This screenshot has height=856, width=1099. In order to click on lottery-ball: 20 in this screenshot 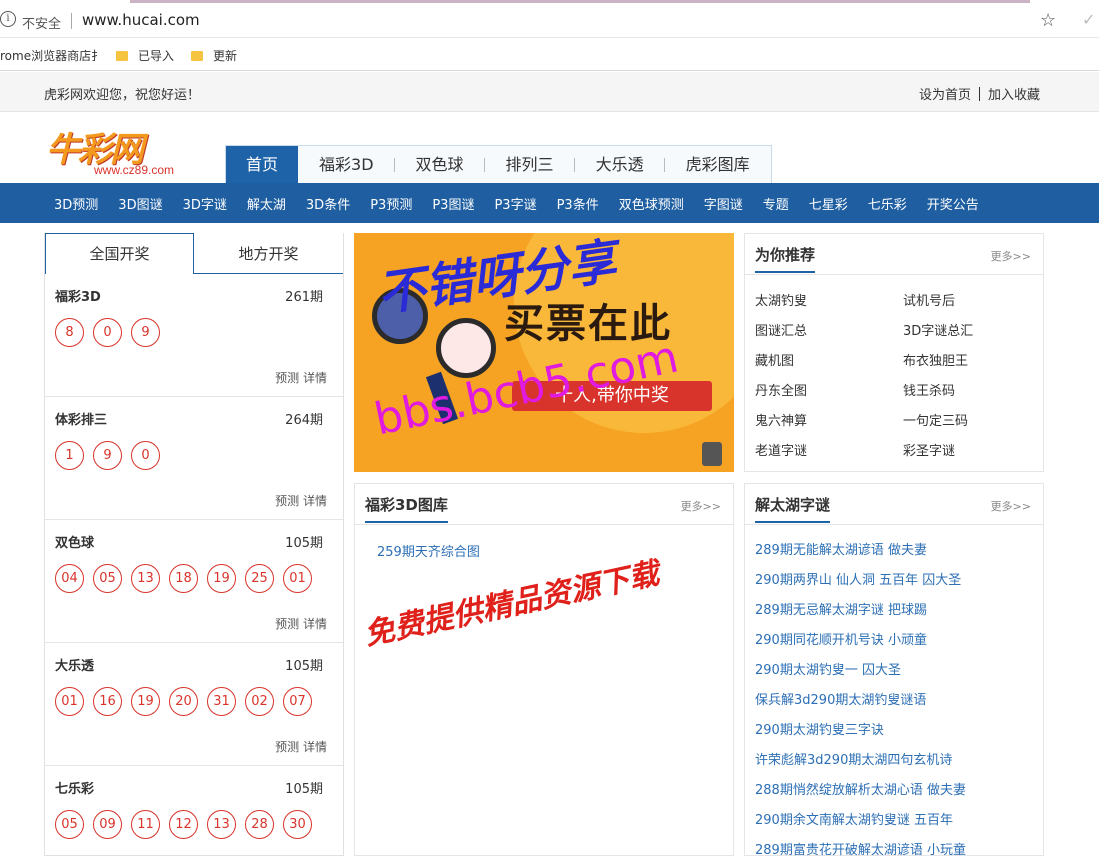, I will do `click(183, 701)`.